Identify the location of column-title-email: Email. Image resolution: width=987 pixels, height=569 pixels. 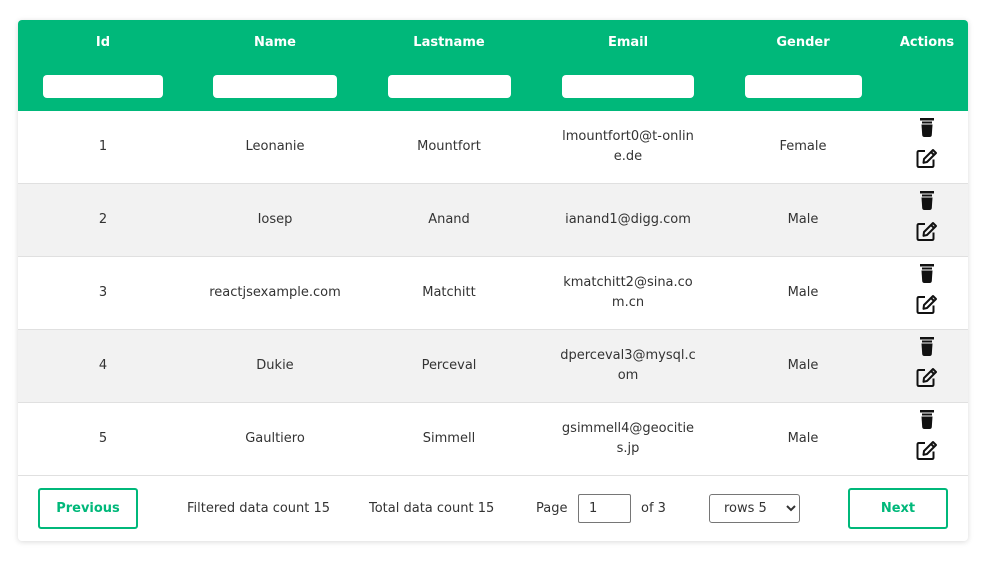
(628, 42).